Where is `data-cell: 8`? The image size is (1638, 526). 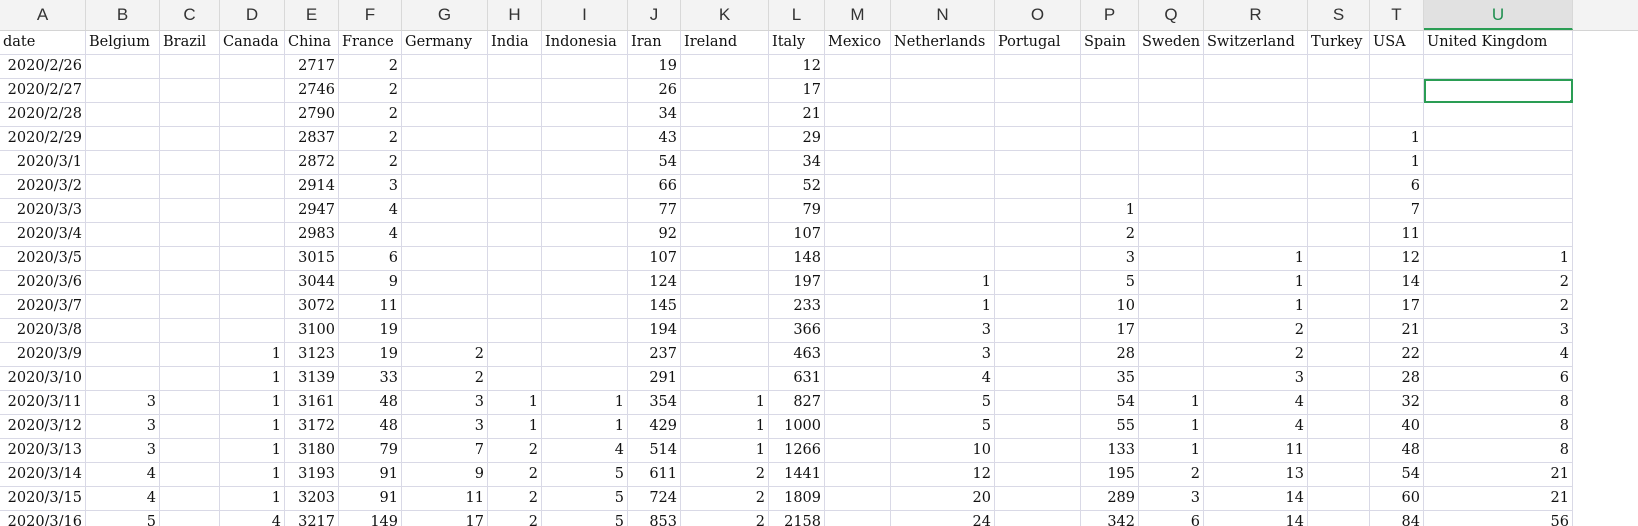
data-cell: 8 is located at coordinates (1498, 451).